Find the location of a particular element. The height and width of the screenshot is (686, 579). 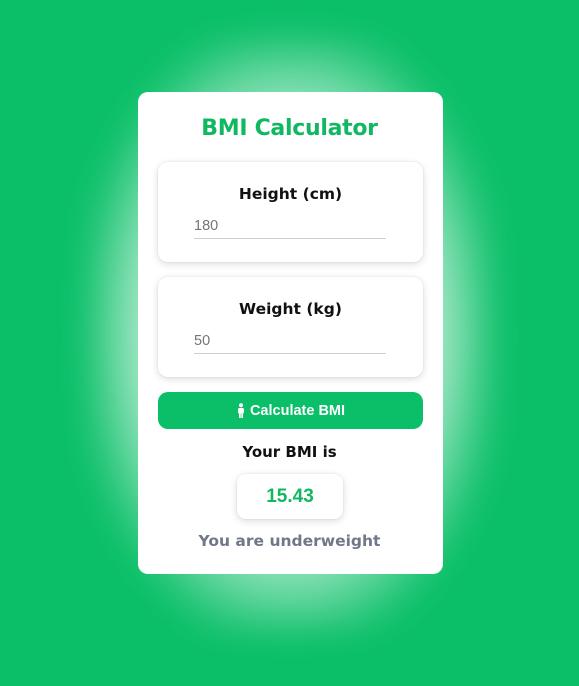

person-icon is located at coordinates (241, 410).